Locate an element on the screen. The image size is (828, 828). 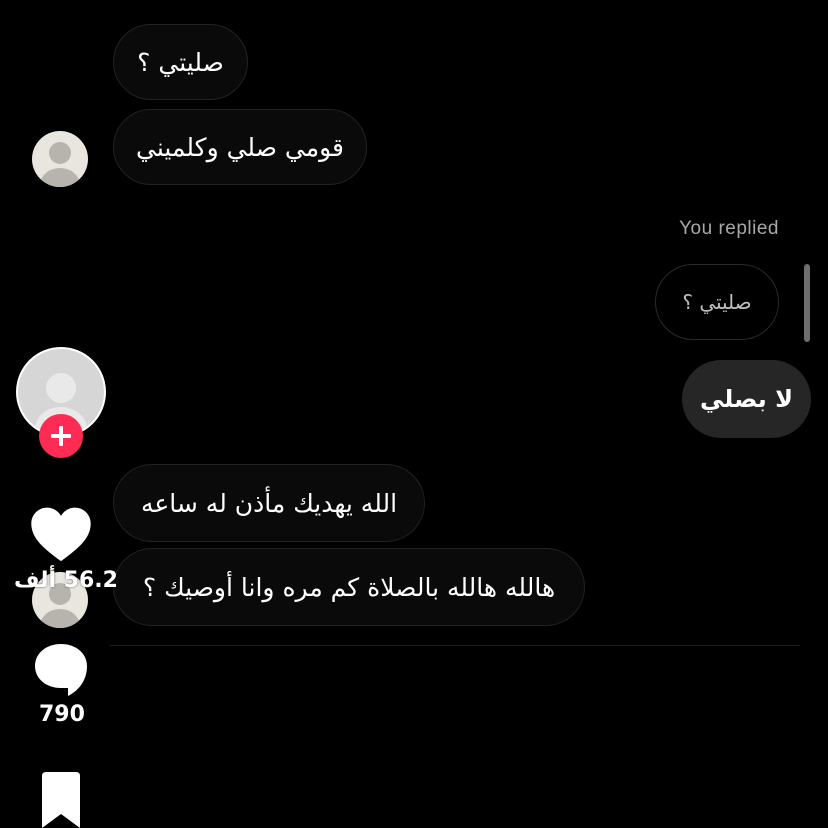
likes-count: 56.2 ألف is located at coordinates (66, 580).